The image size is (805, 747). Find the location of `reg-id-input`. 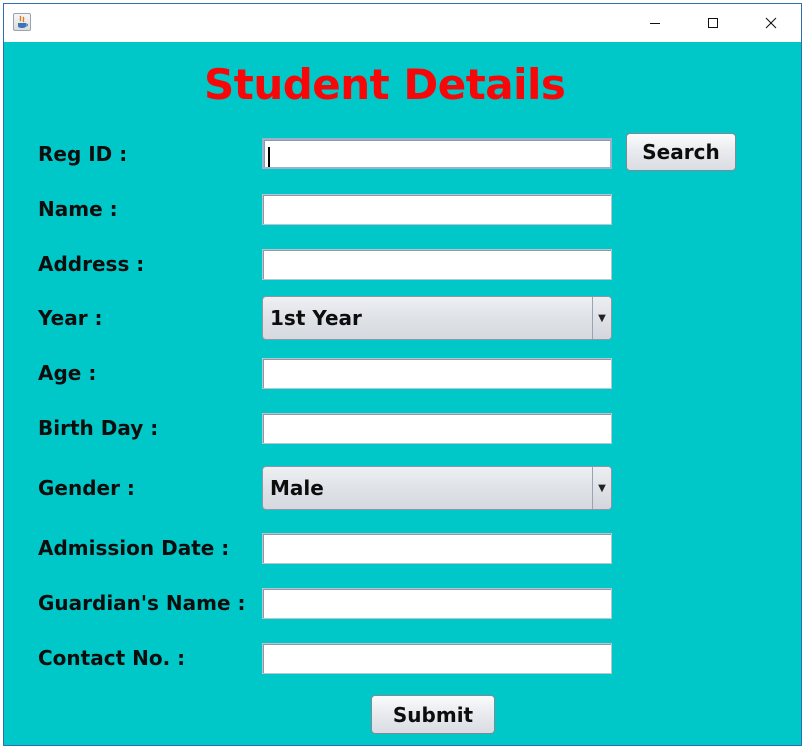

reg-id-input is located at coordinates (437, 153).